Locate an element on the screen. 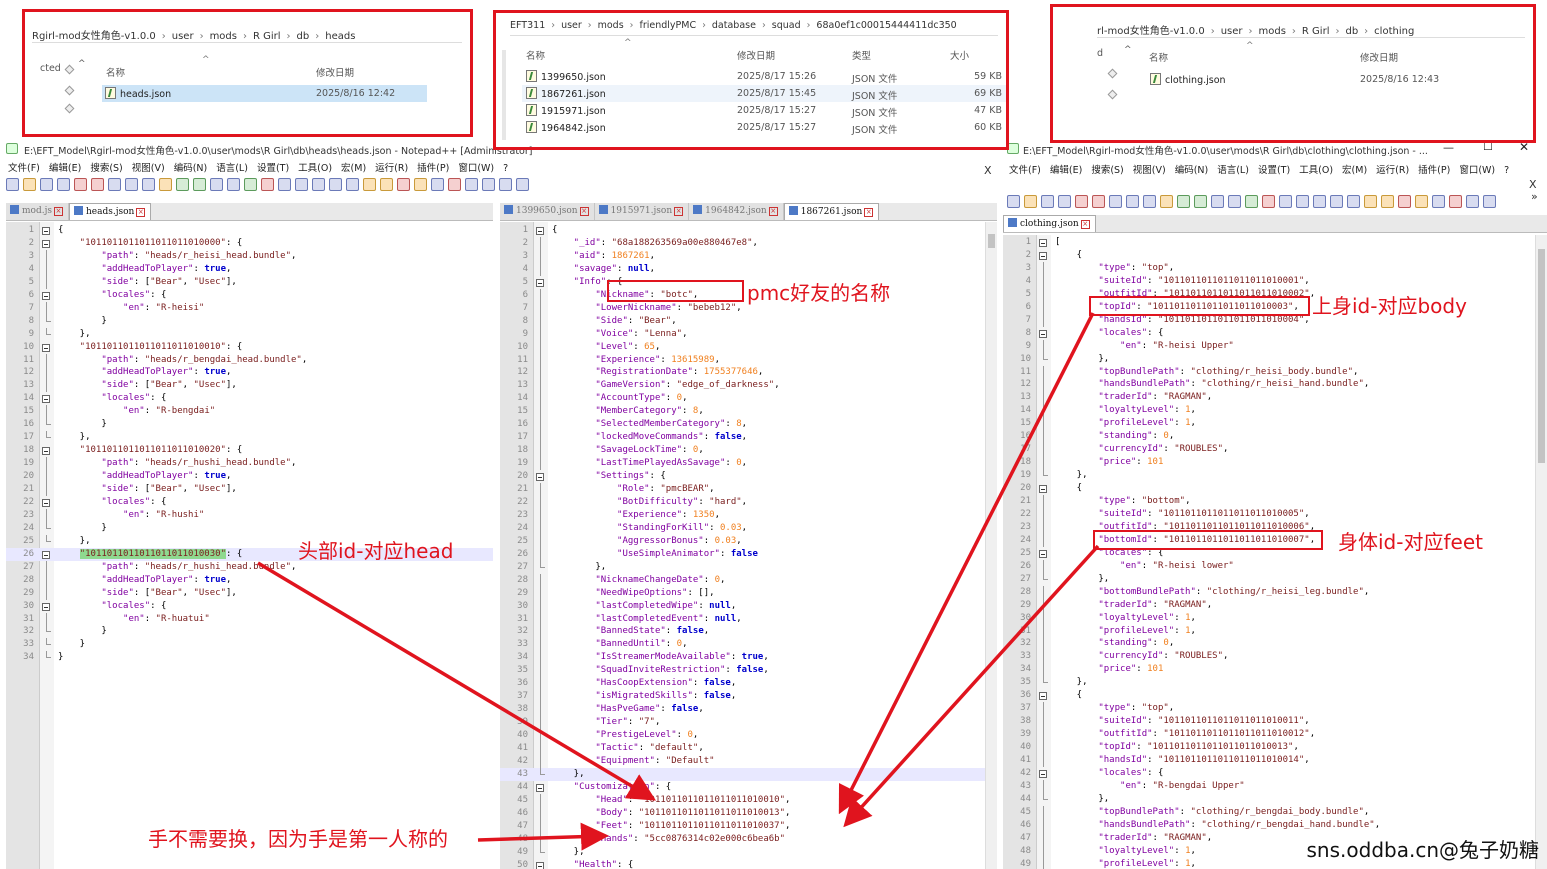 This screenshot has height=869, width=1547. watermark: sns.oddba.cn@兔子奶糖 is located at coordinates (1422, 850).